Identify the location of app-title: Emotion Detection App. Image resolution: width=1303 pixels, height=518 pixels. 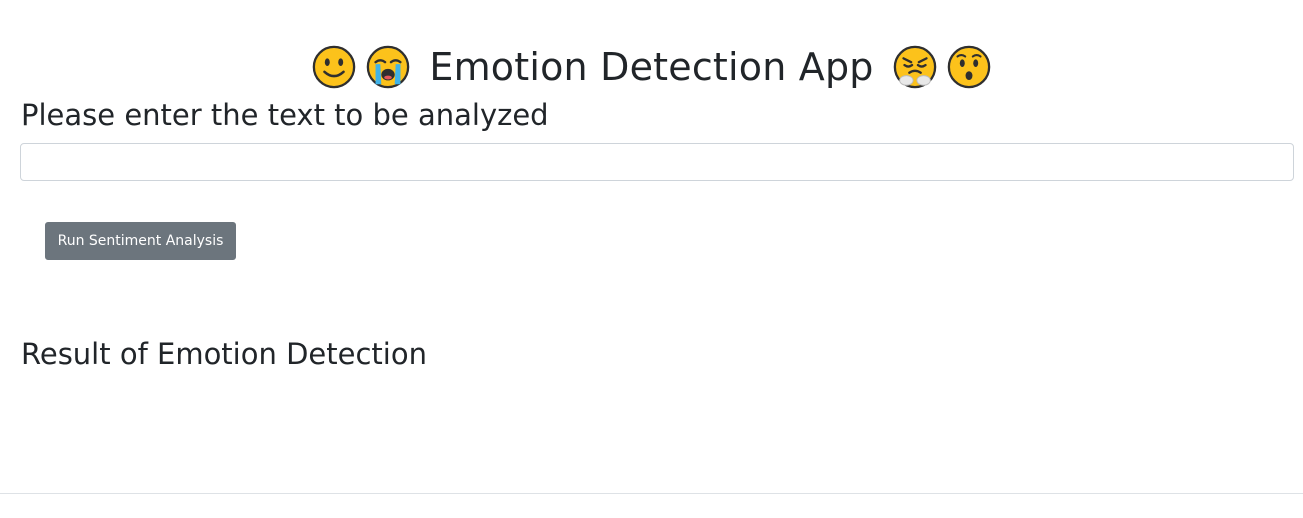
(651, 67).